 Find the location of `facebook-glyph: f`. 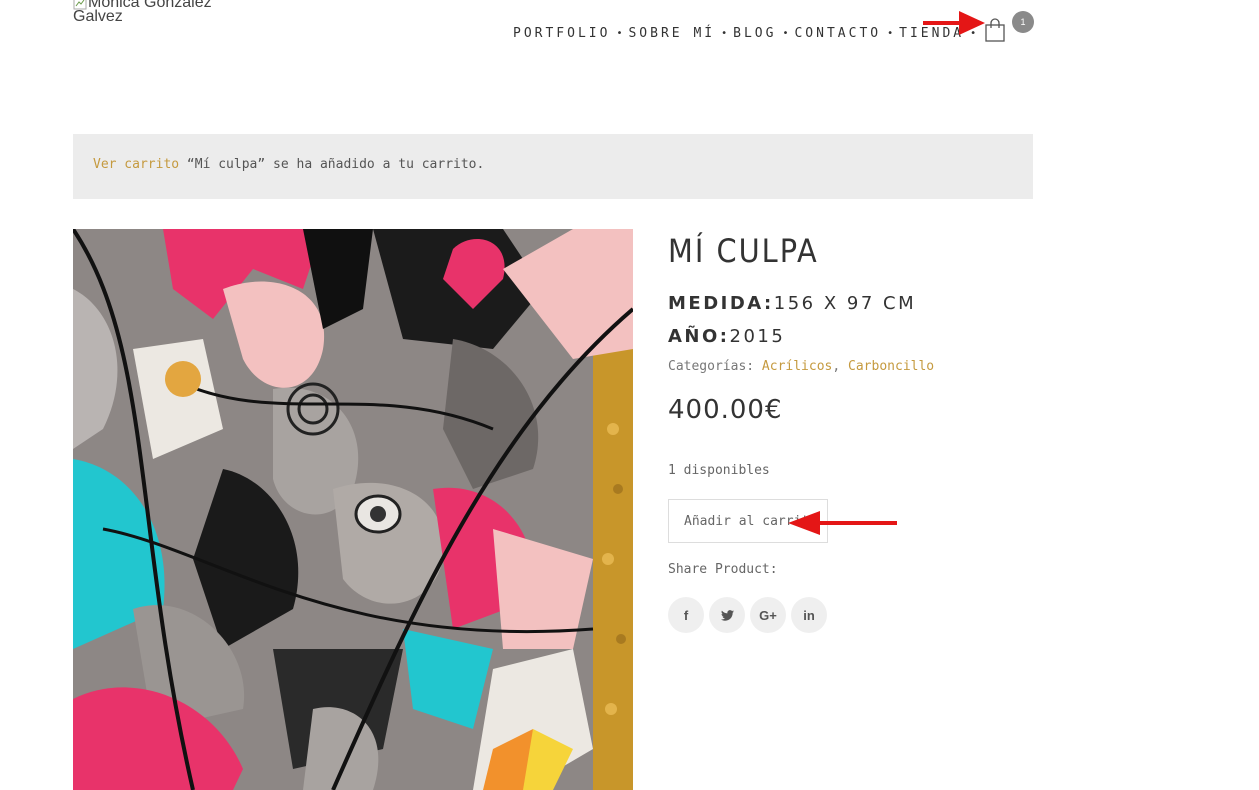

facebook-glyph: f is located at coordinates (686, 615).